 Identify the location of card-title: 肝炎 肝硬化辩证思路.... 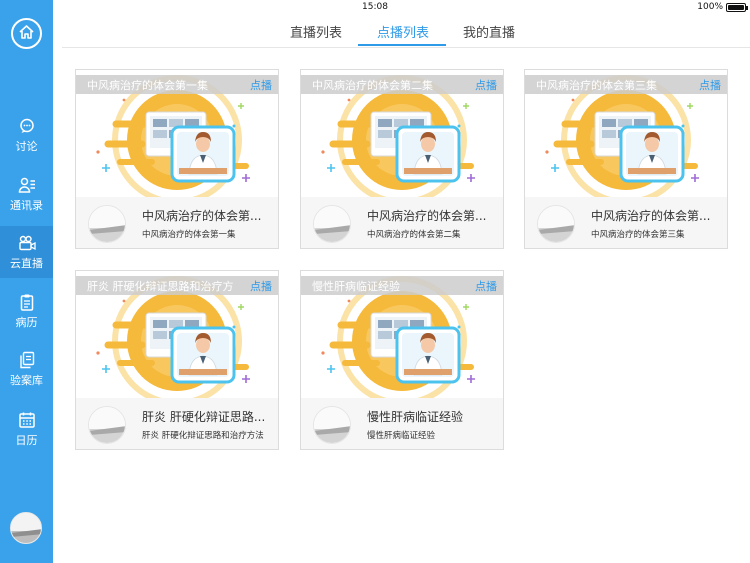
(204, 417).